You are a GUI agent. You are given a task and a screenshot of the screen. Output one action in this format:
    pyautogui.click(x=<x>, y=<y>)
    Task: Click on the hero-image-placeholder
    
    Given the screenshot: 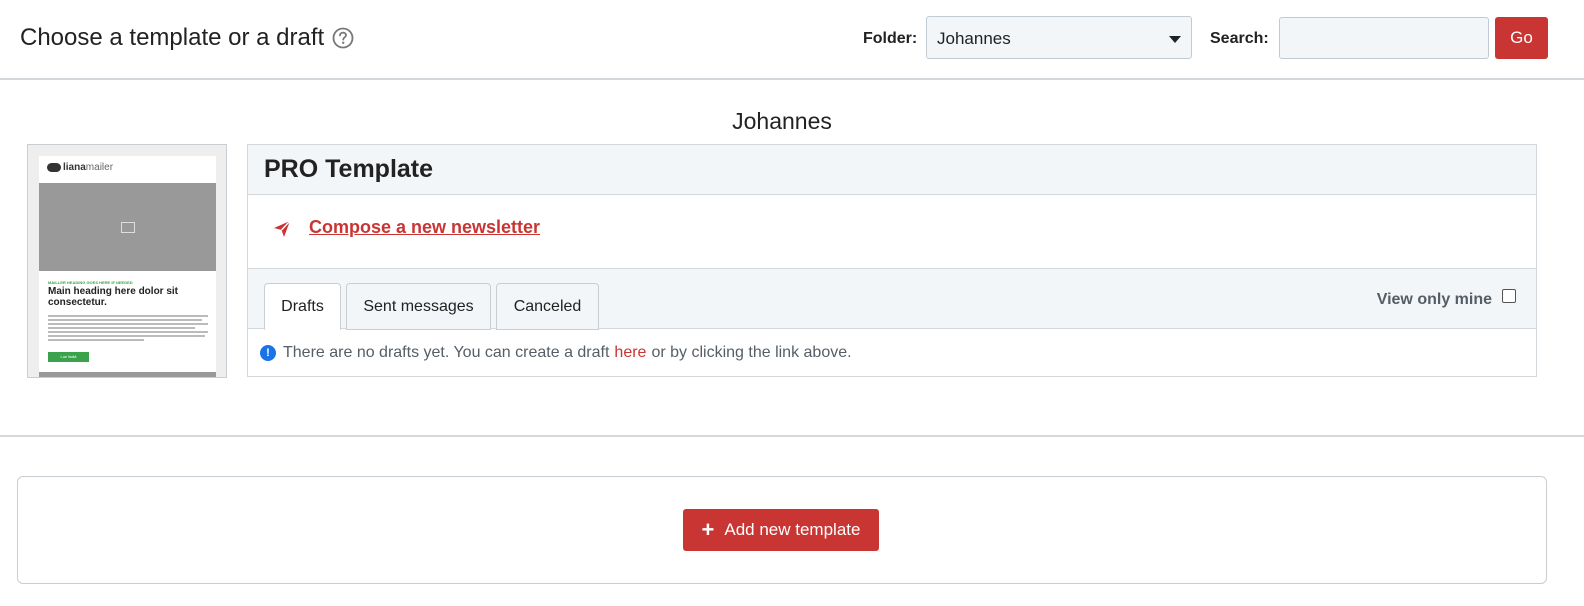 What is the action you would take?
    pyautogui.click(x=127, y=227)
    